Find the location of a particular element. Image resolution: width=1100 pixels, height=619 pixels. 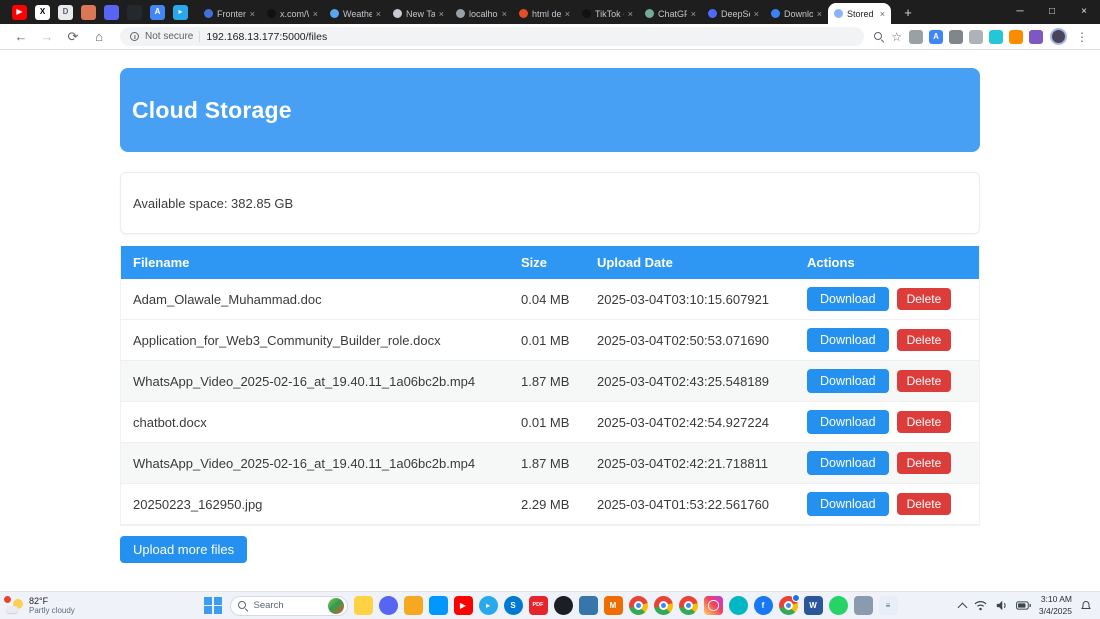

start-button is located at coordinates (213, 605).